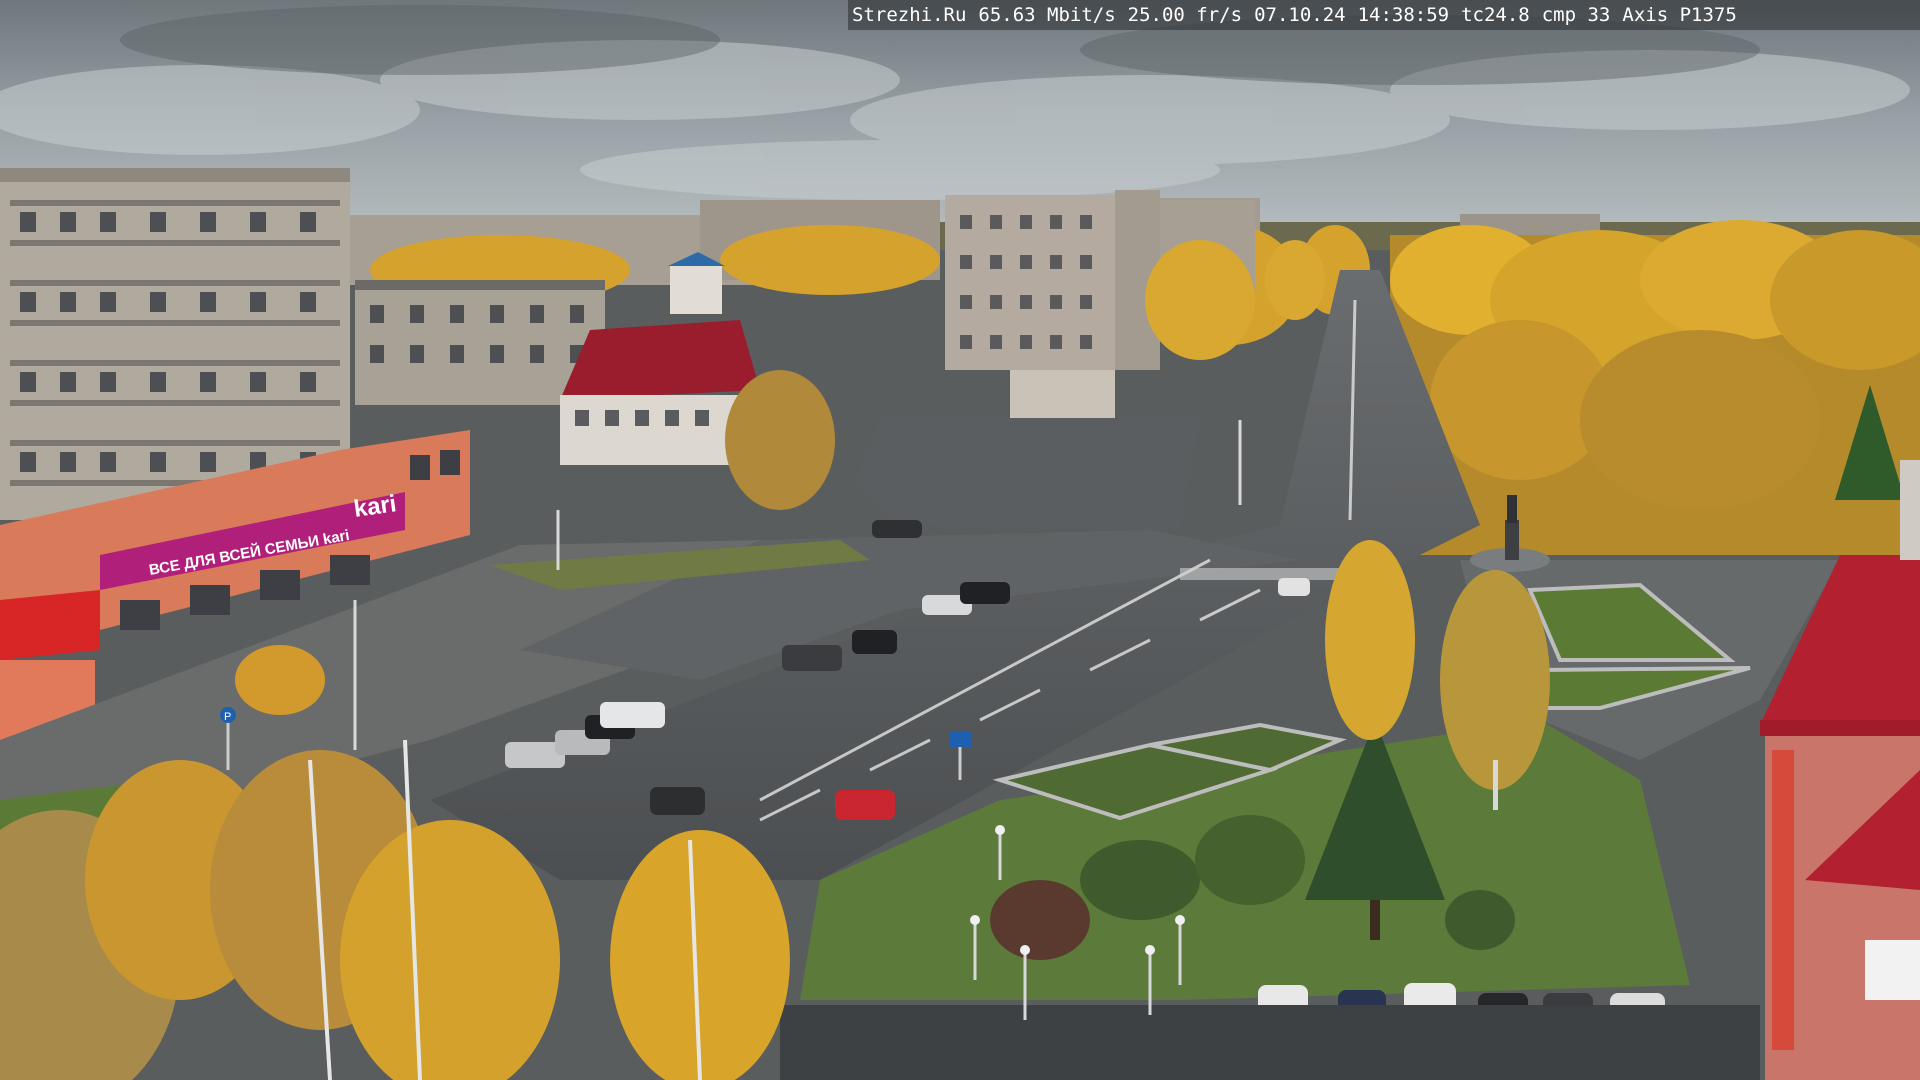 Image resolution: width=1920 pixels, height=1080 pixels. Describe the element at coordinates (227, 717) in the screenshot. I see `parking-sign-label: P` at that location.